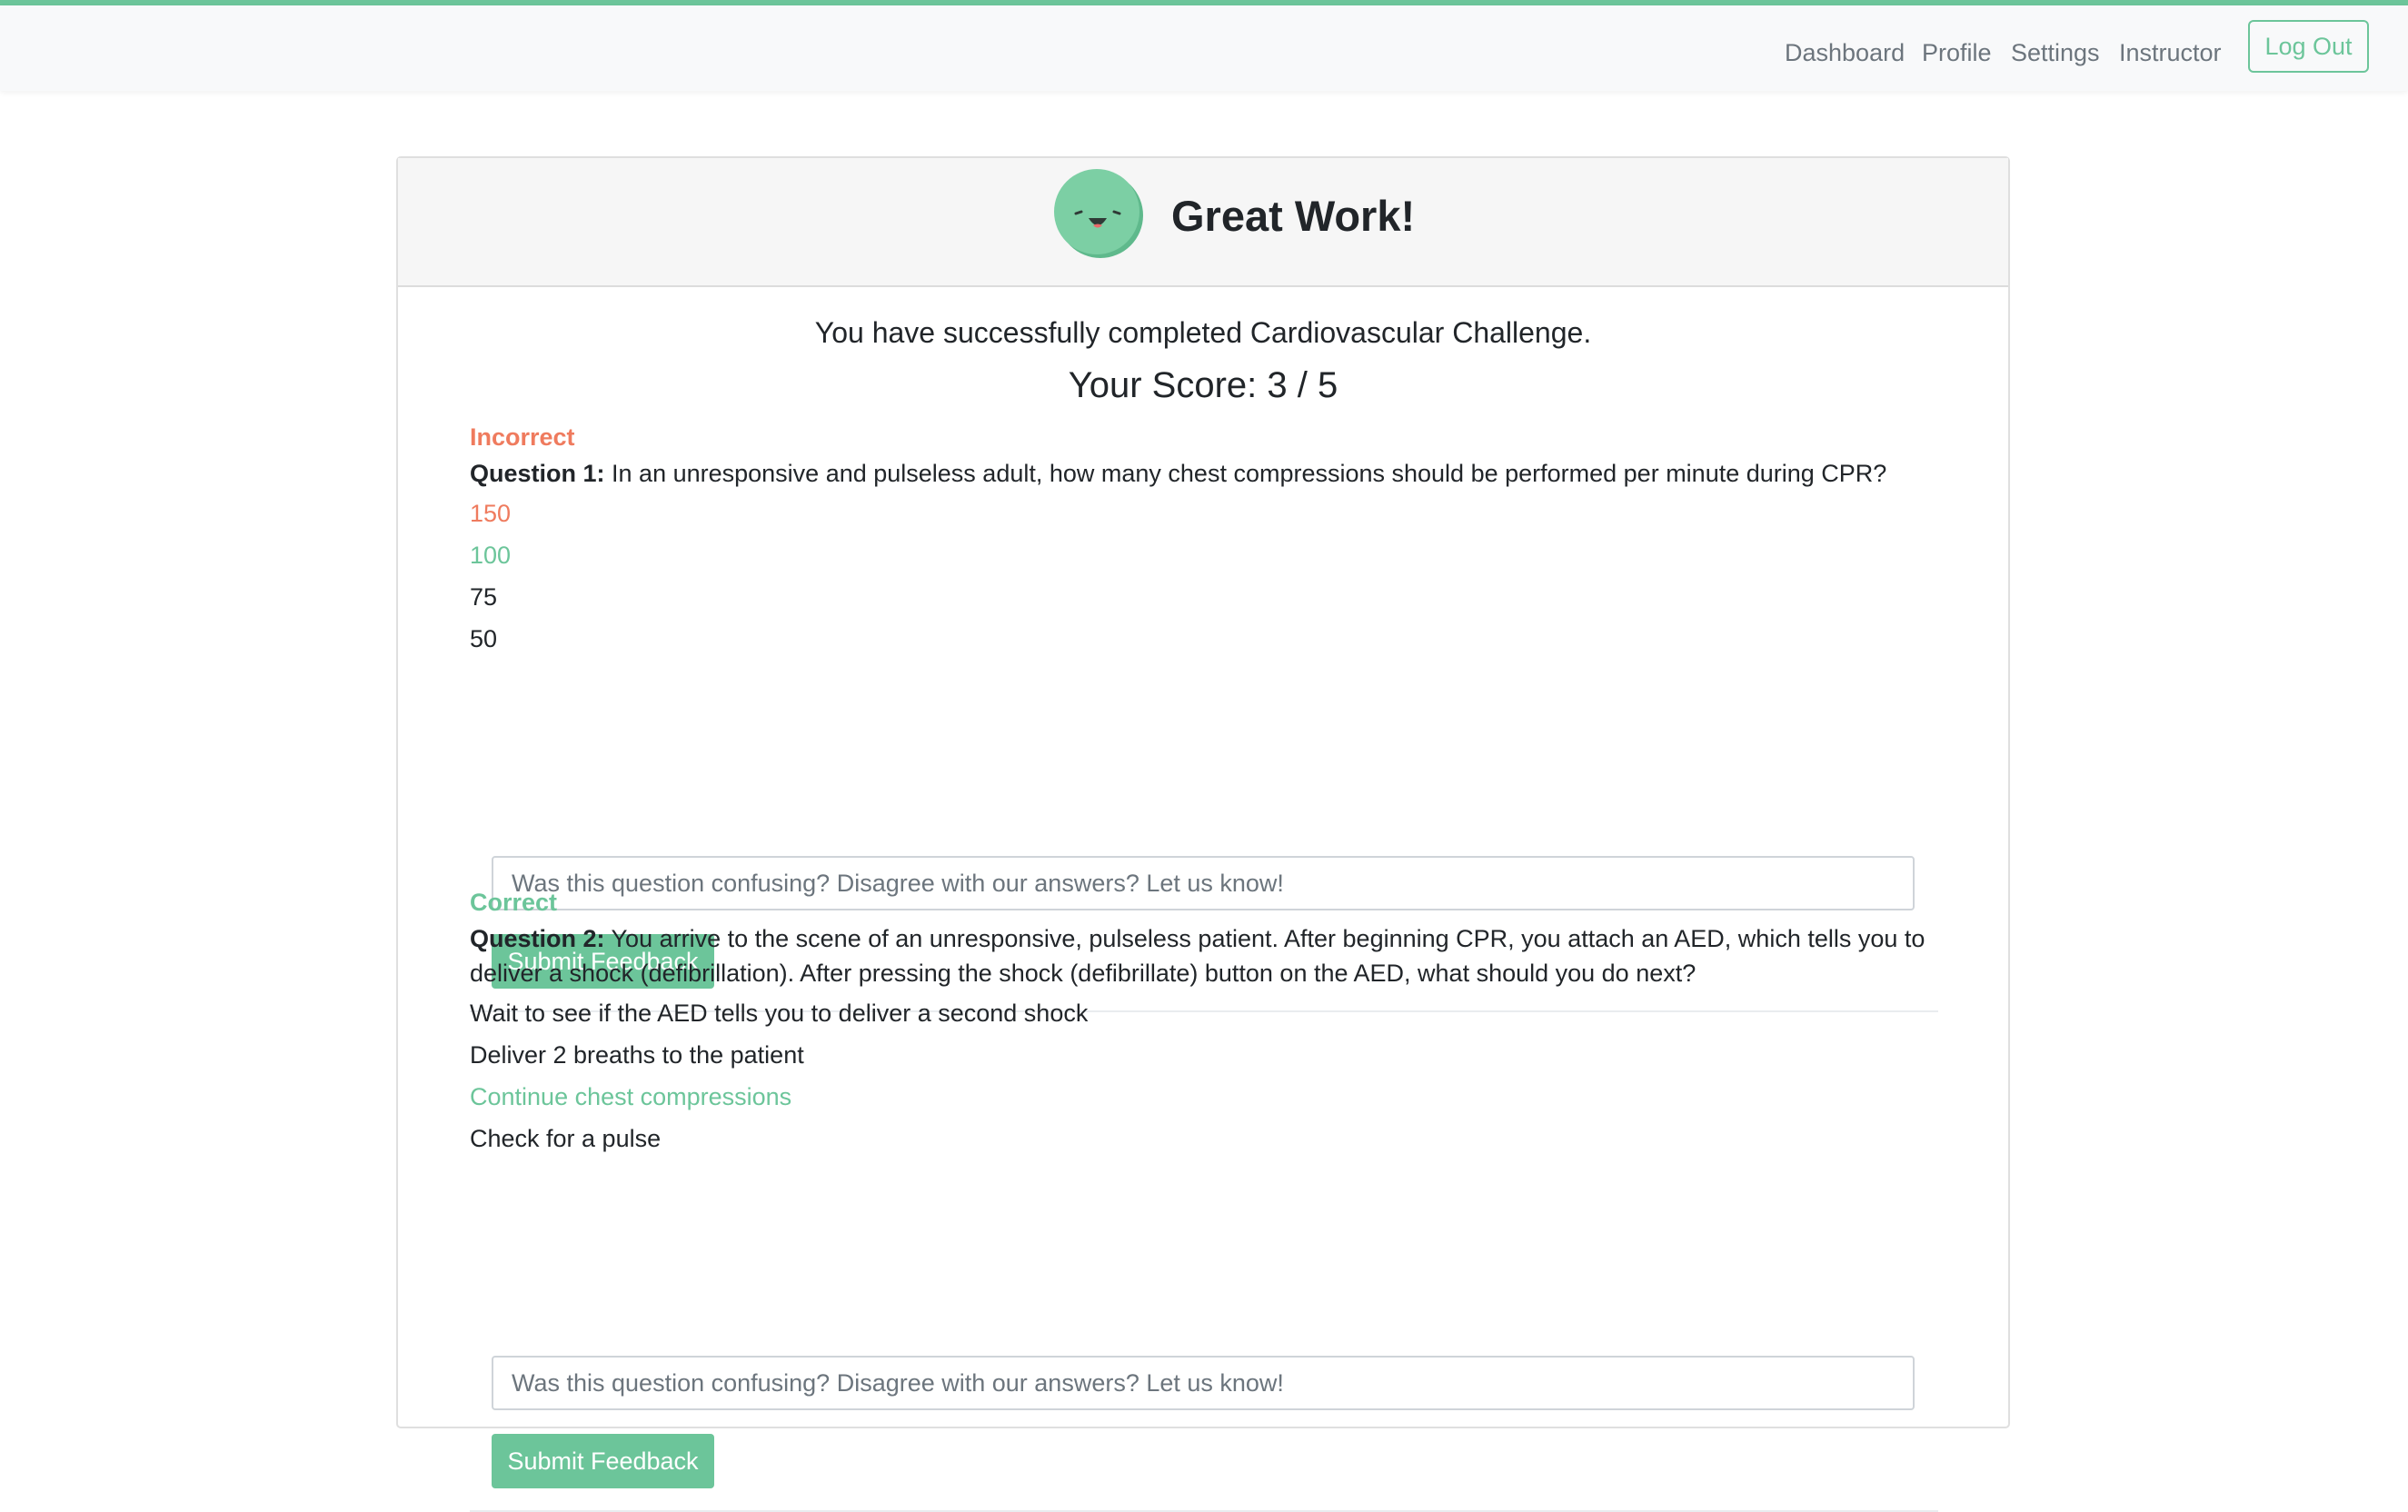 The width and height of the screenshot is (2408, 1512). What do you see at coordinates (522, 437) in the screenshot?
I see `status-label-incorrect: Incorrect` at bounding box center [522, 437].